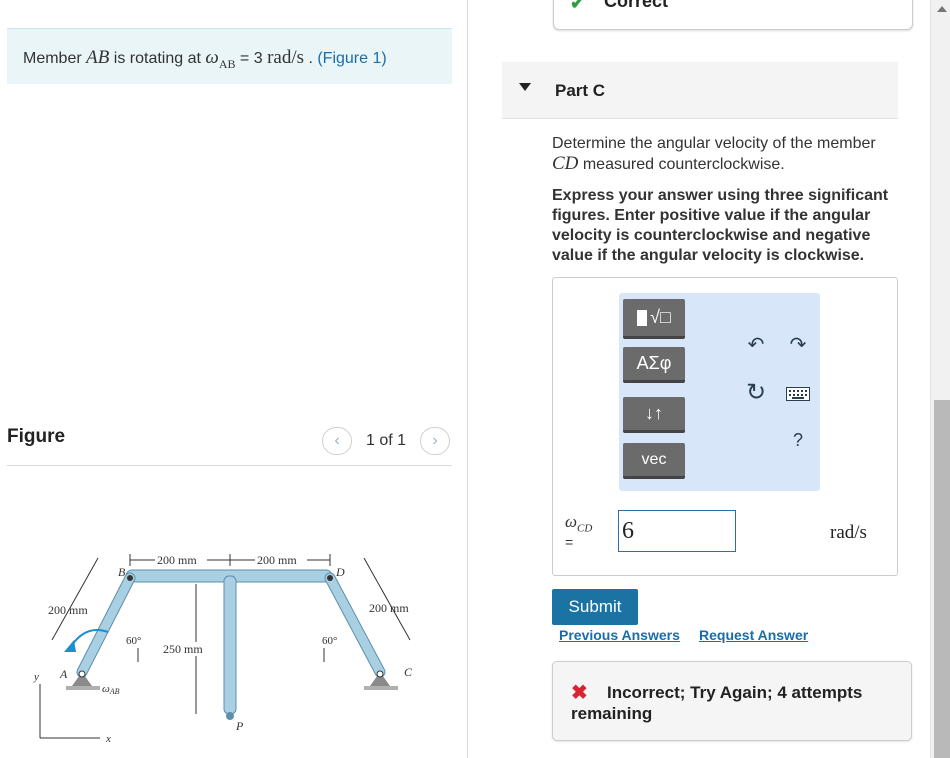  I want to click on undo-icon: ↶, so click(756, 344).